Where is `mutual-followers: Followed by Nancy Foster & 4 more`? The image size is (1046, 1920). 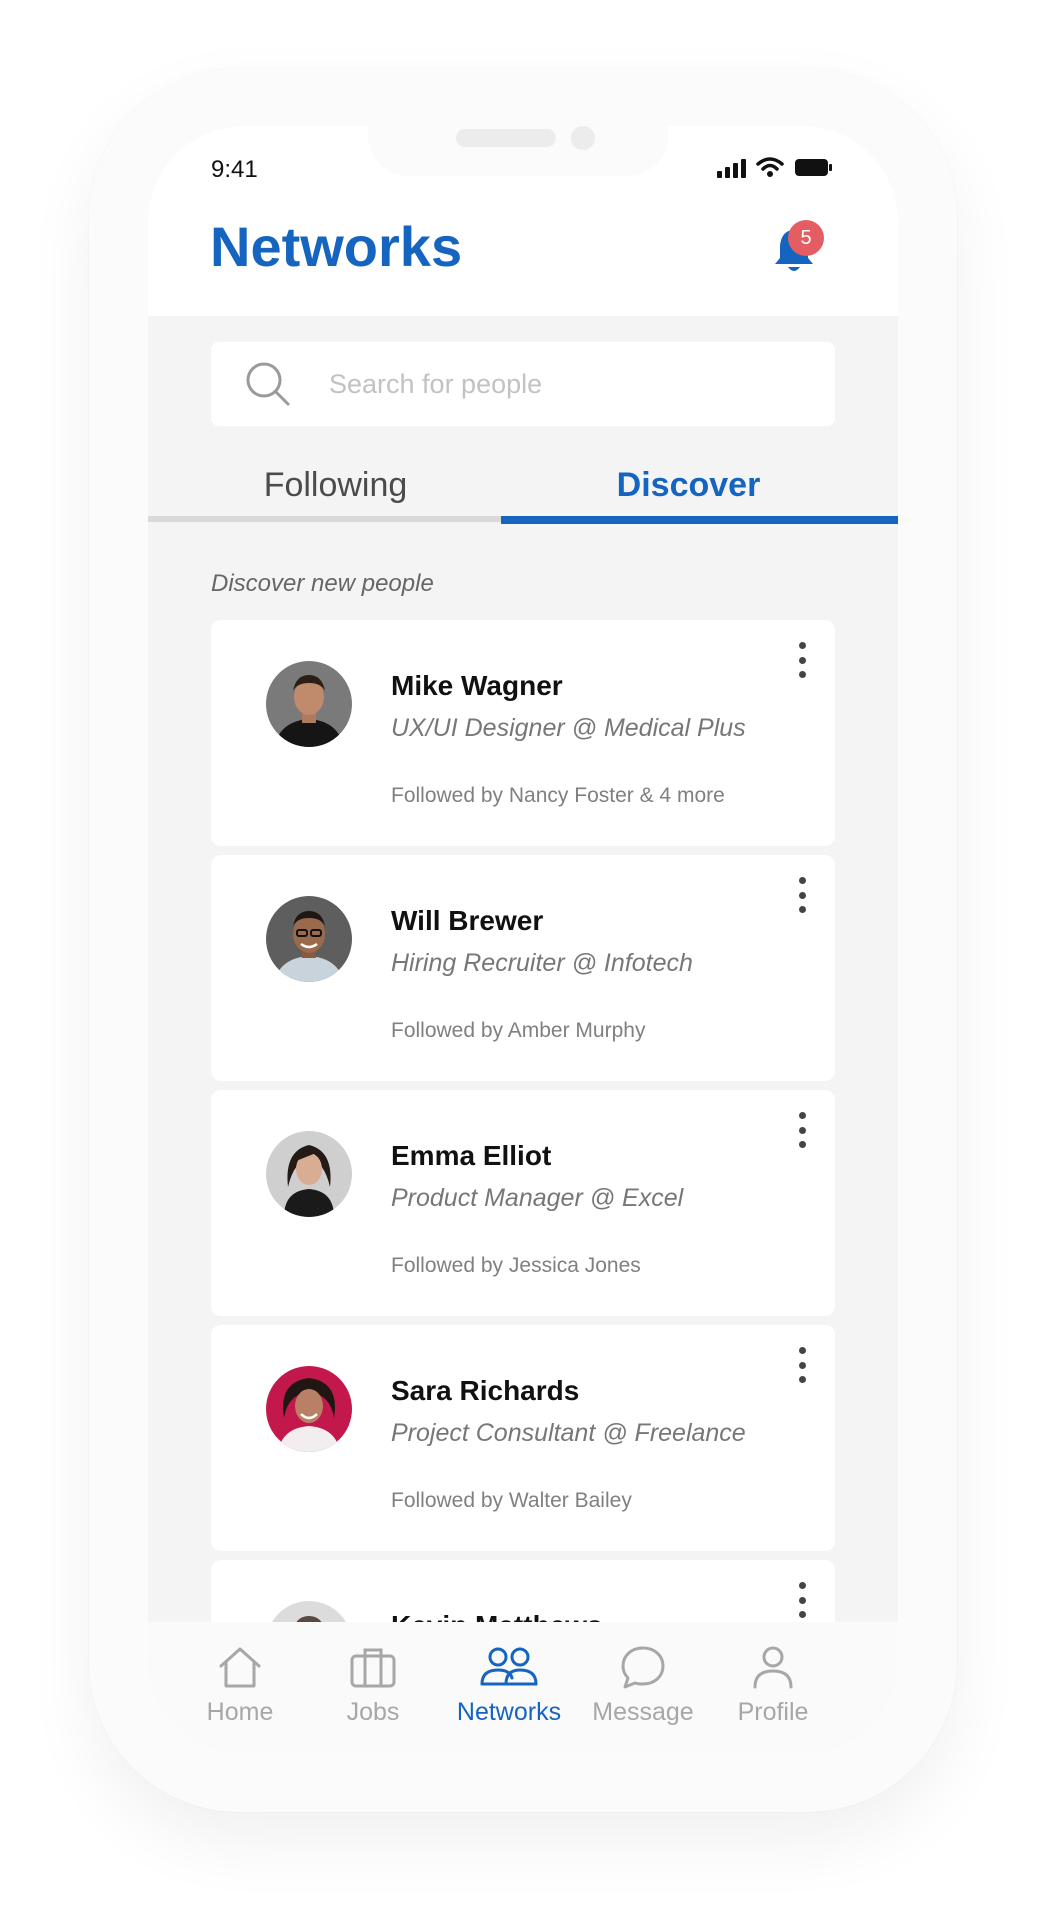 mutual-followers: Followed by Nancy Foster & 4 more is located at coordinates (558, 795).